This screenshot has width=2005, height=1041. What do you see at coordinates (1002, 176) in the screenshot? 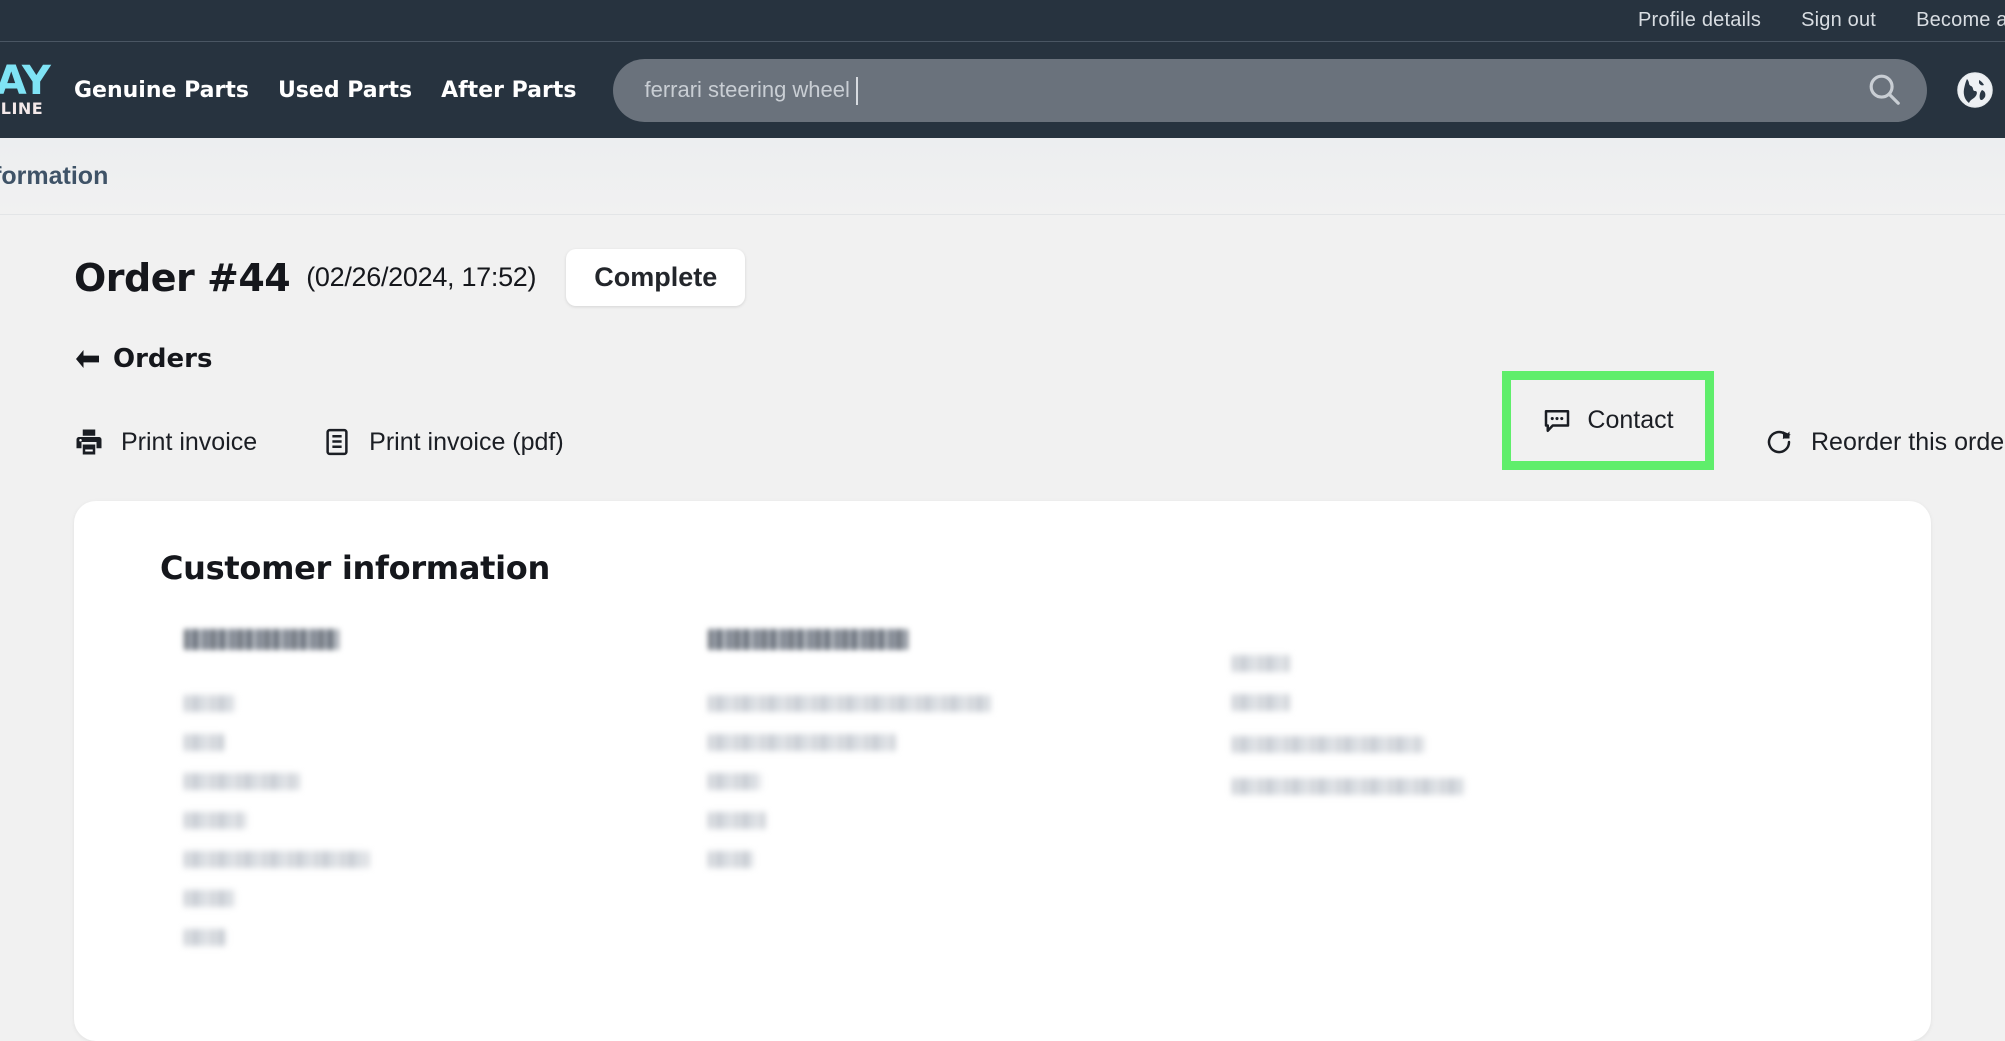
I see `breadcrumb-strip: der information` at bounding box center [1002, 176].